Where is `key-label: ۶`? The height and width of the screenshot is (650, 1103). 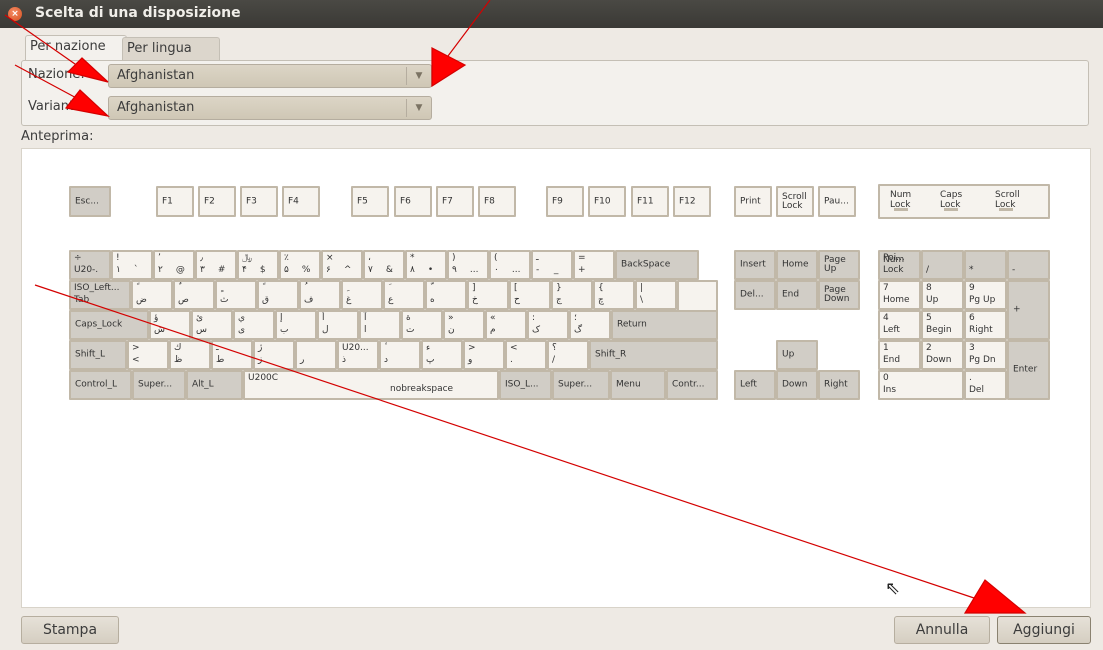
key-label: ۶ is located at coordinates (328, 270).